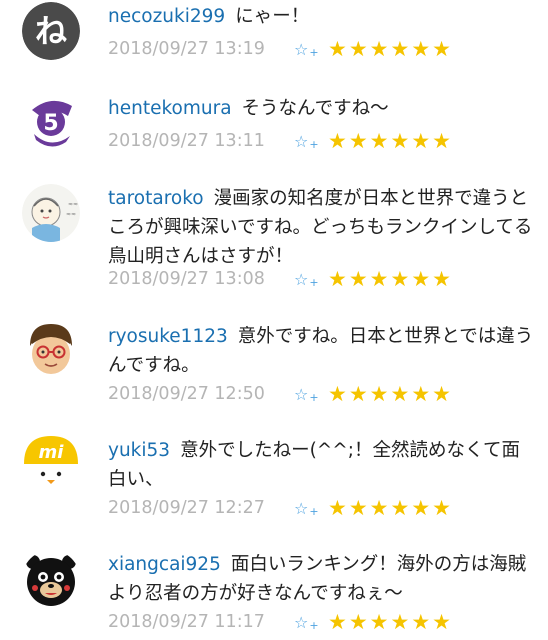 The image size is (548, 640). I want to click on username-link: xiangcai925, so click(164, 564).